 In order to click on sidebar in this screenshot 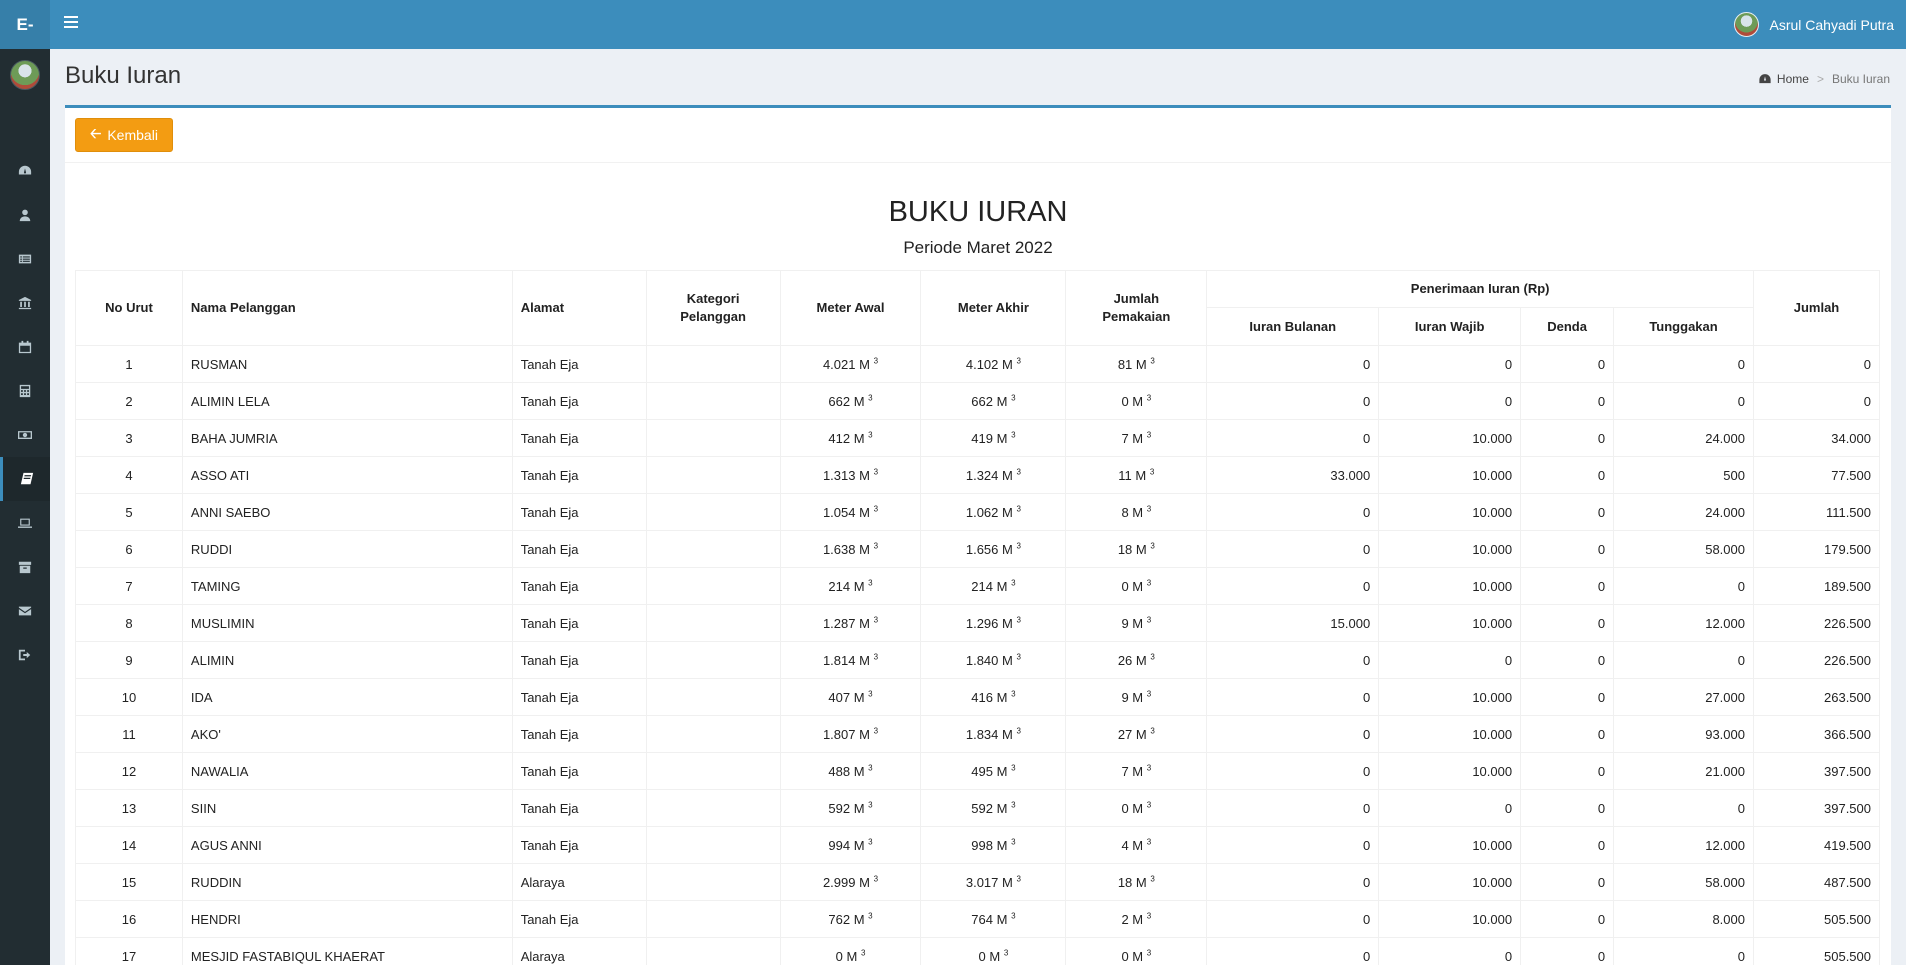, I will do `click(25, 507)`.